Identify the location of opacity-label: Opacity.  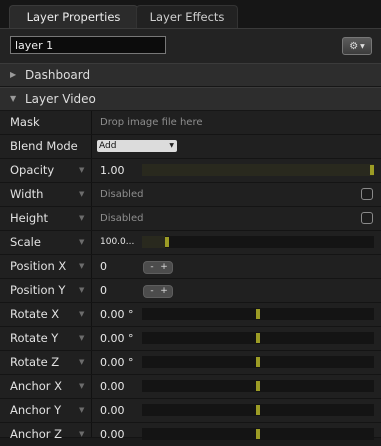
(32, 170).